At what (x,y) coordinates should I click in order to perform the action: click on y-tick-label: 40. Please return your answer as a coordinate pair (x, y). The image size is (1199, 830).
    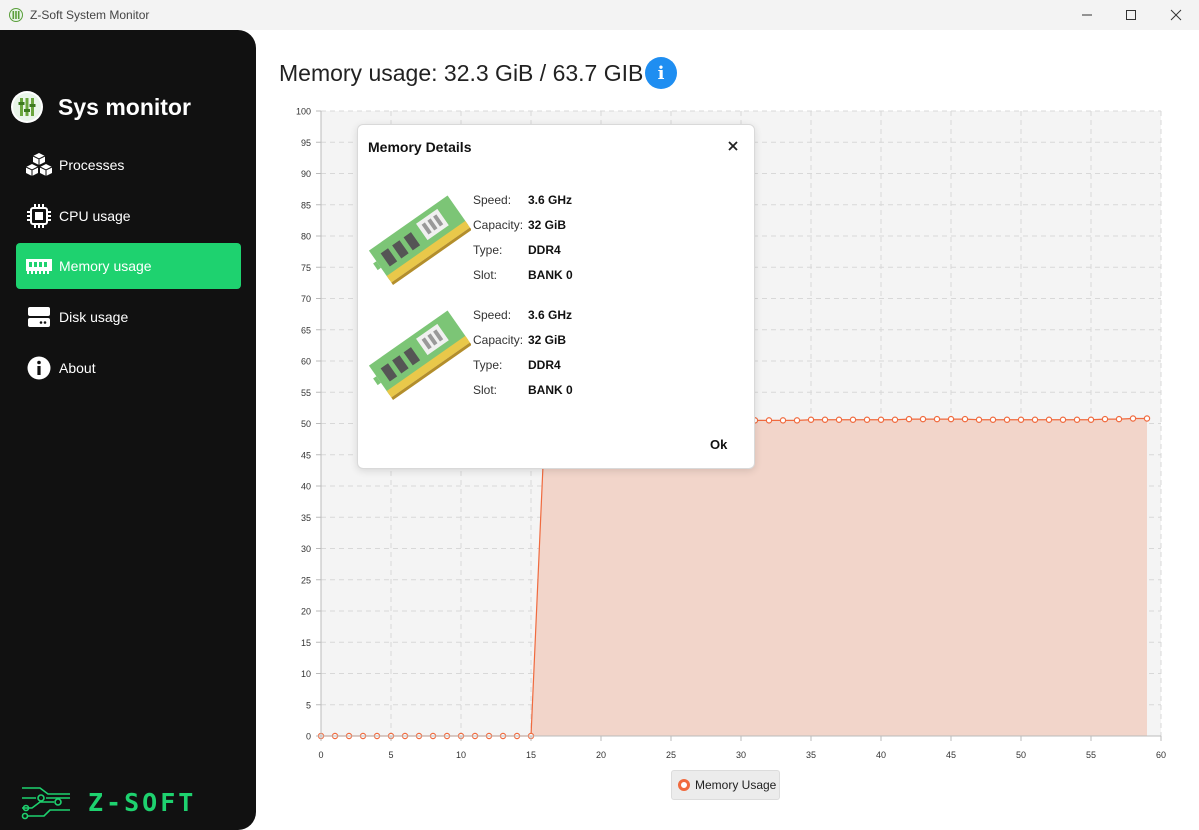
    Looking at the image, I should click on (306, 487).